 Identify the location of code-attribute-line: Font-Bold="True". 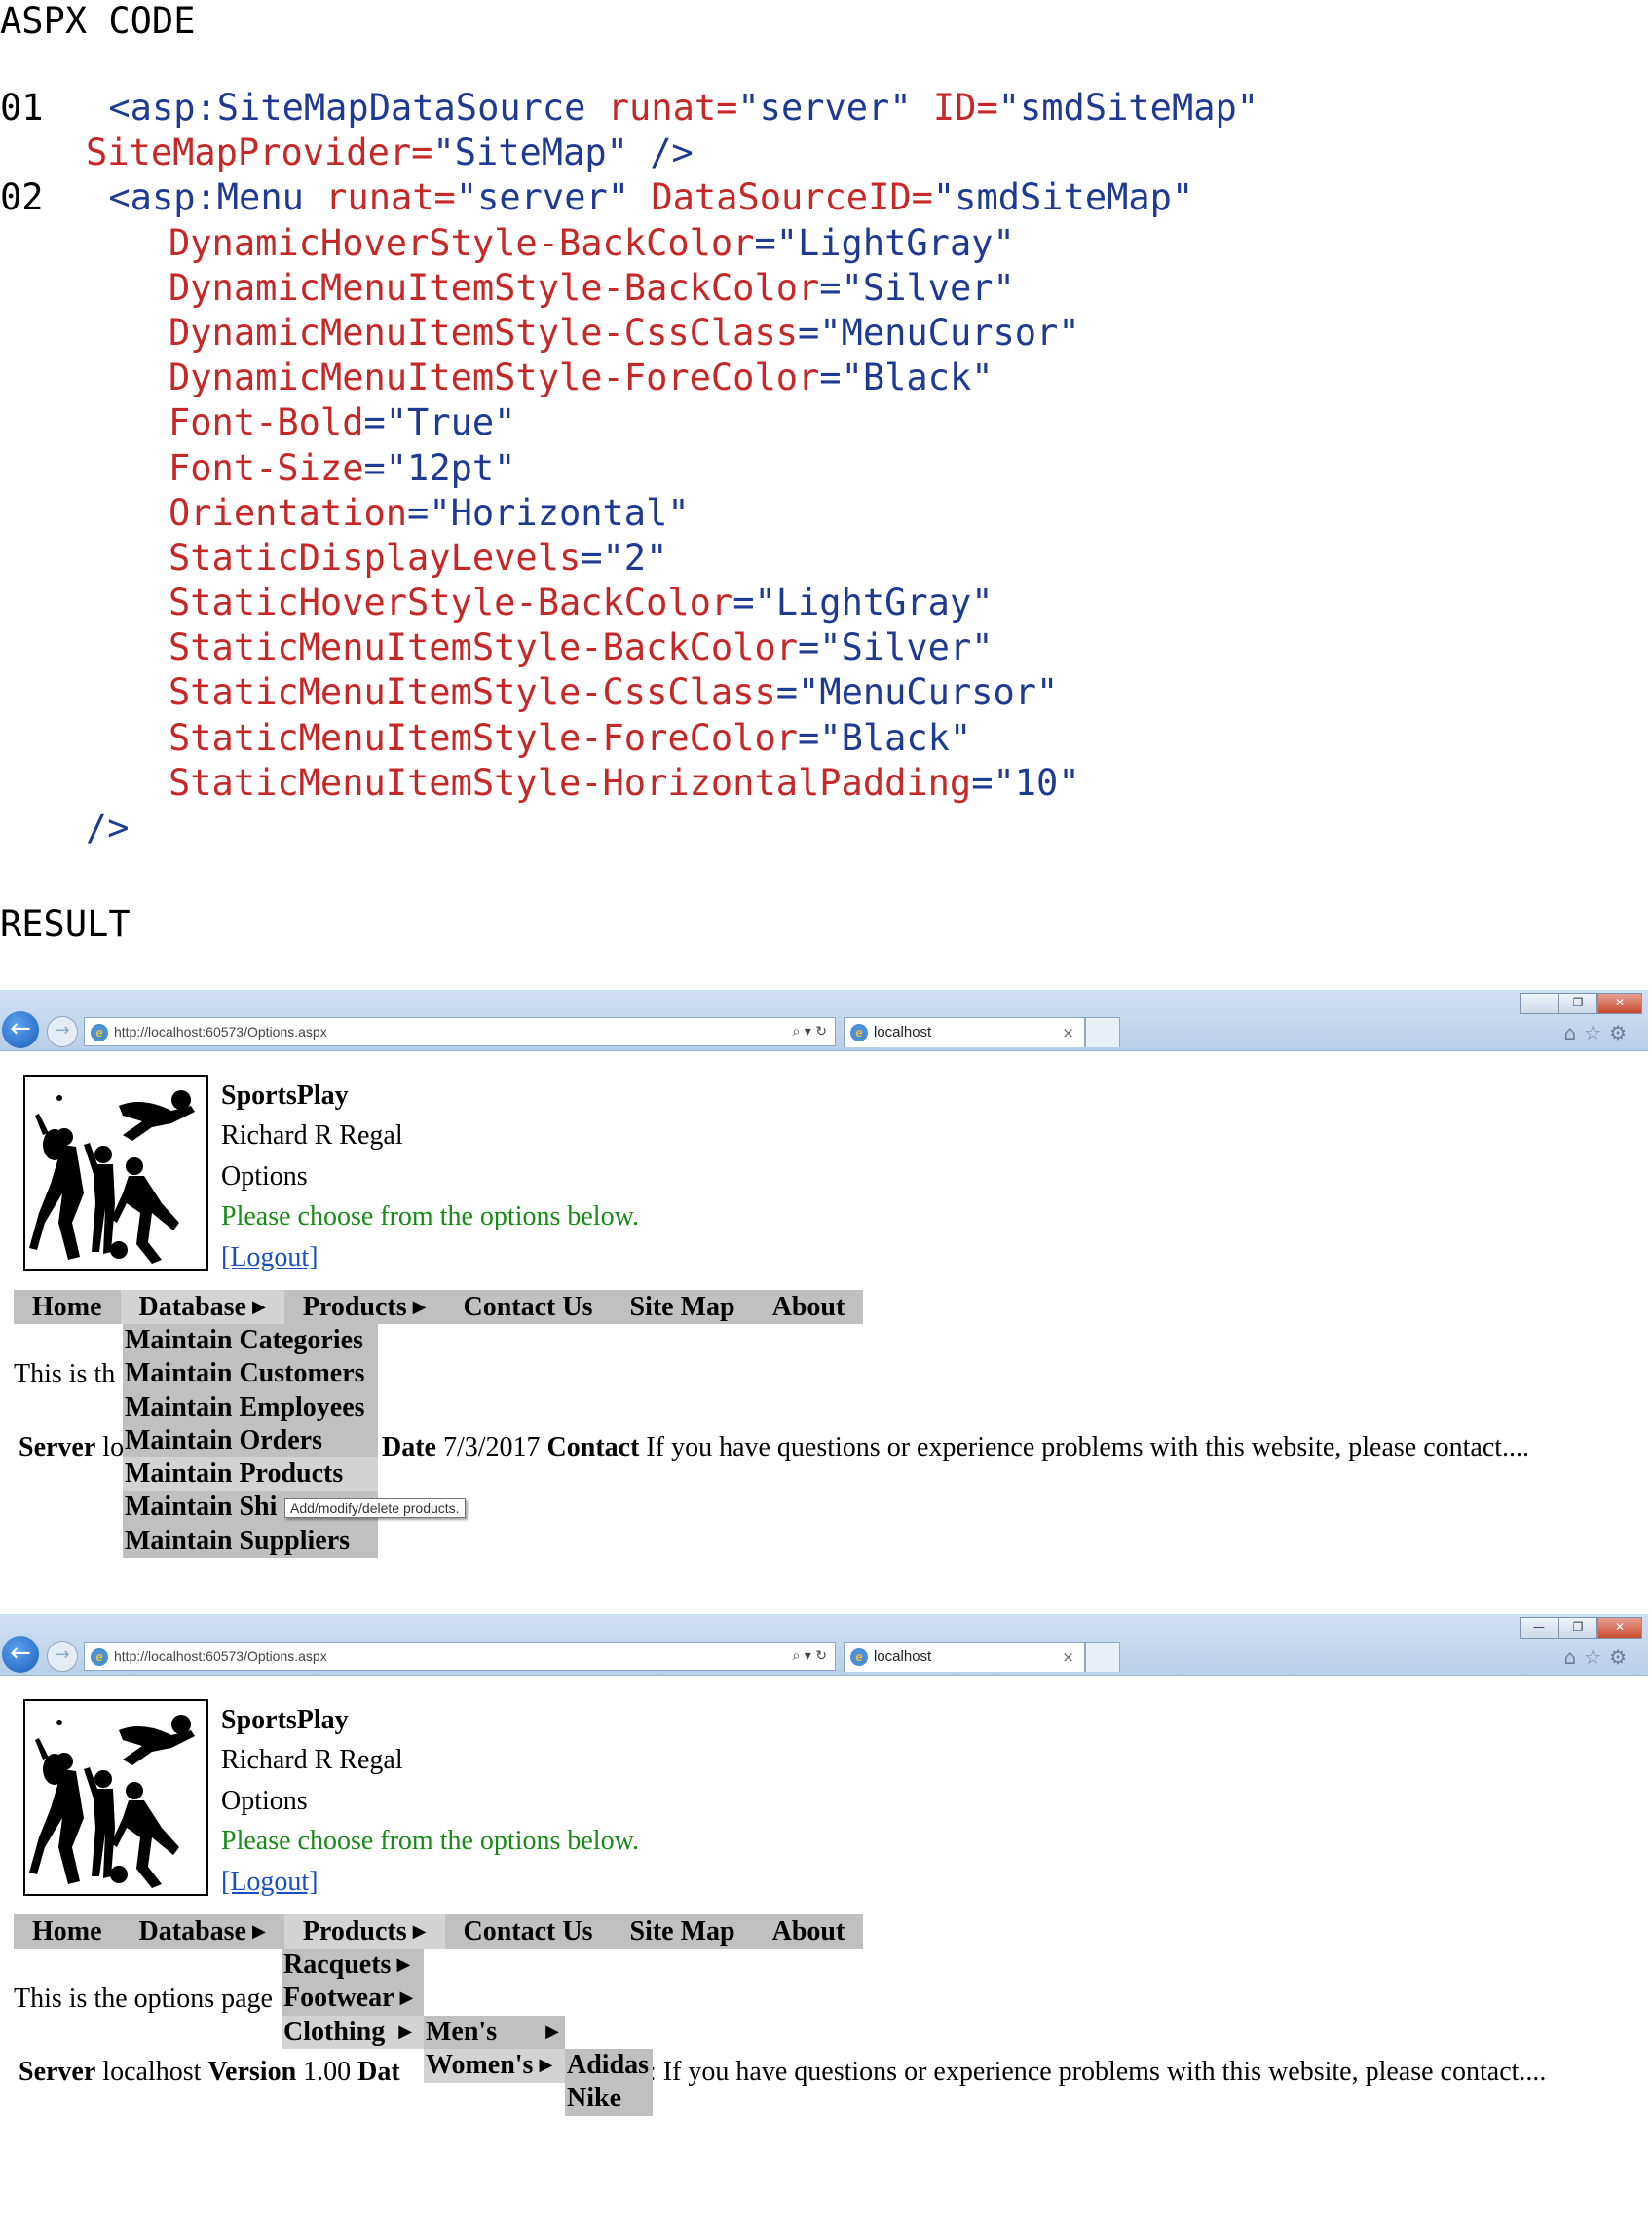
(629, 422).